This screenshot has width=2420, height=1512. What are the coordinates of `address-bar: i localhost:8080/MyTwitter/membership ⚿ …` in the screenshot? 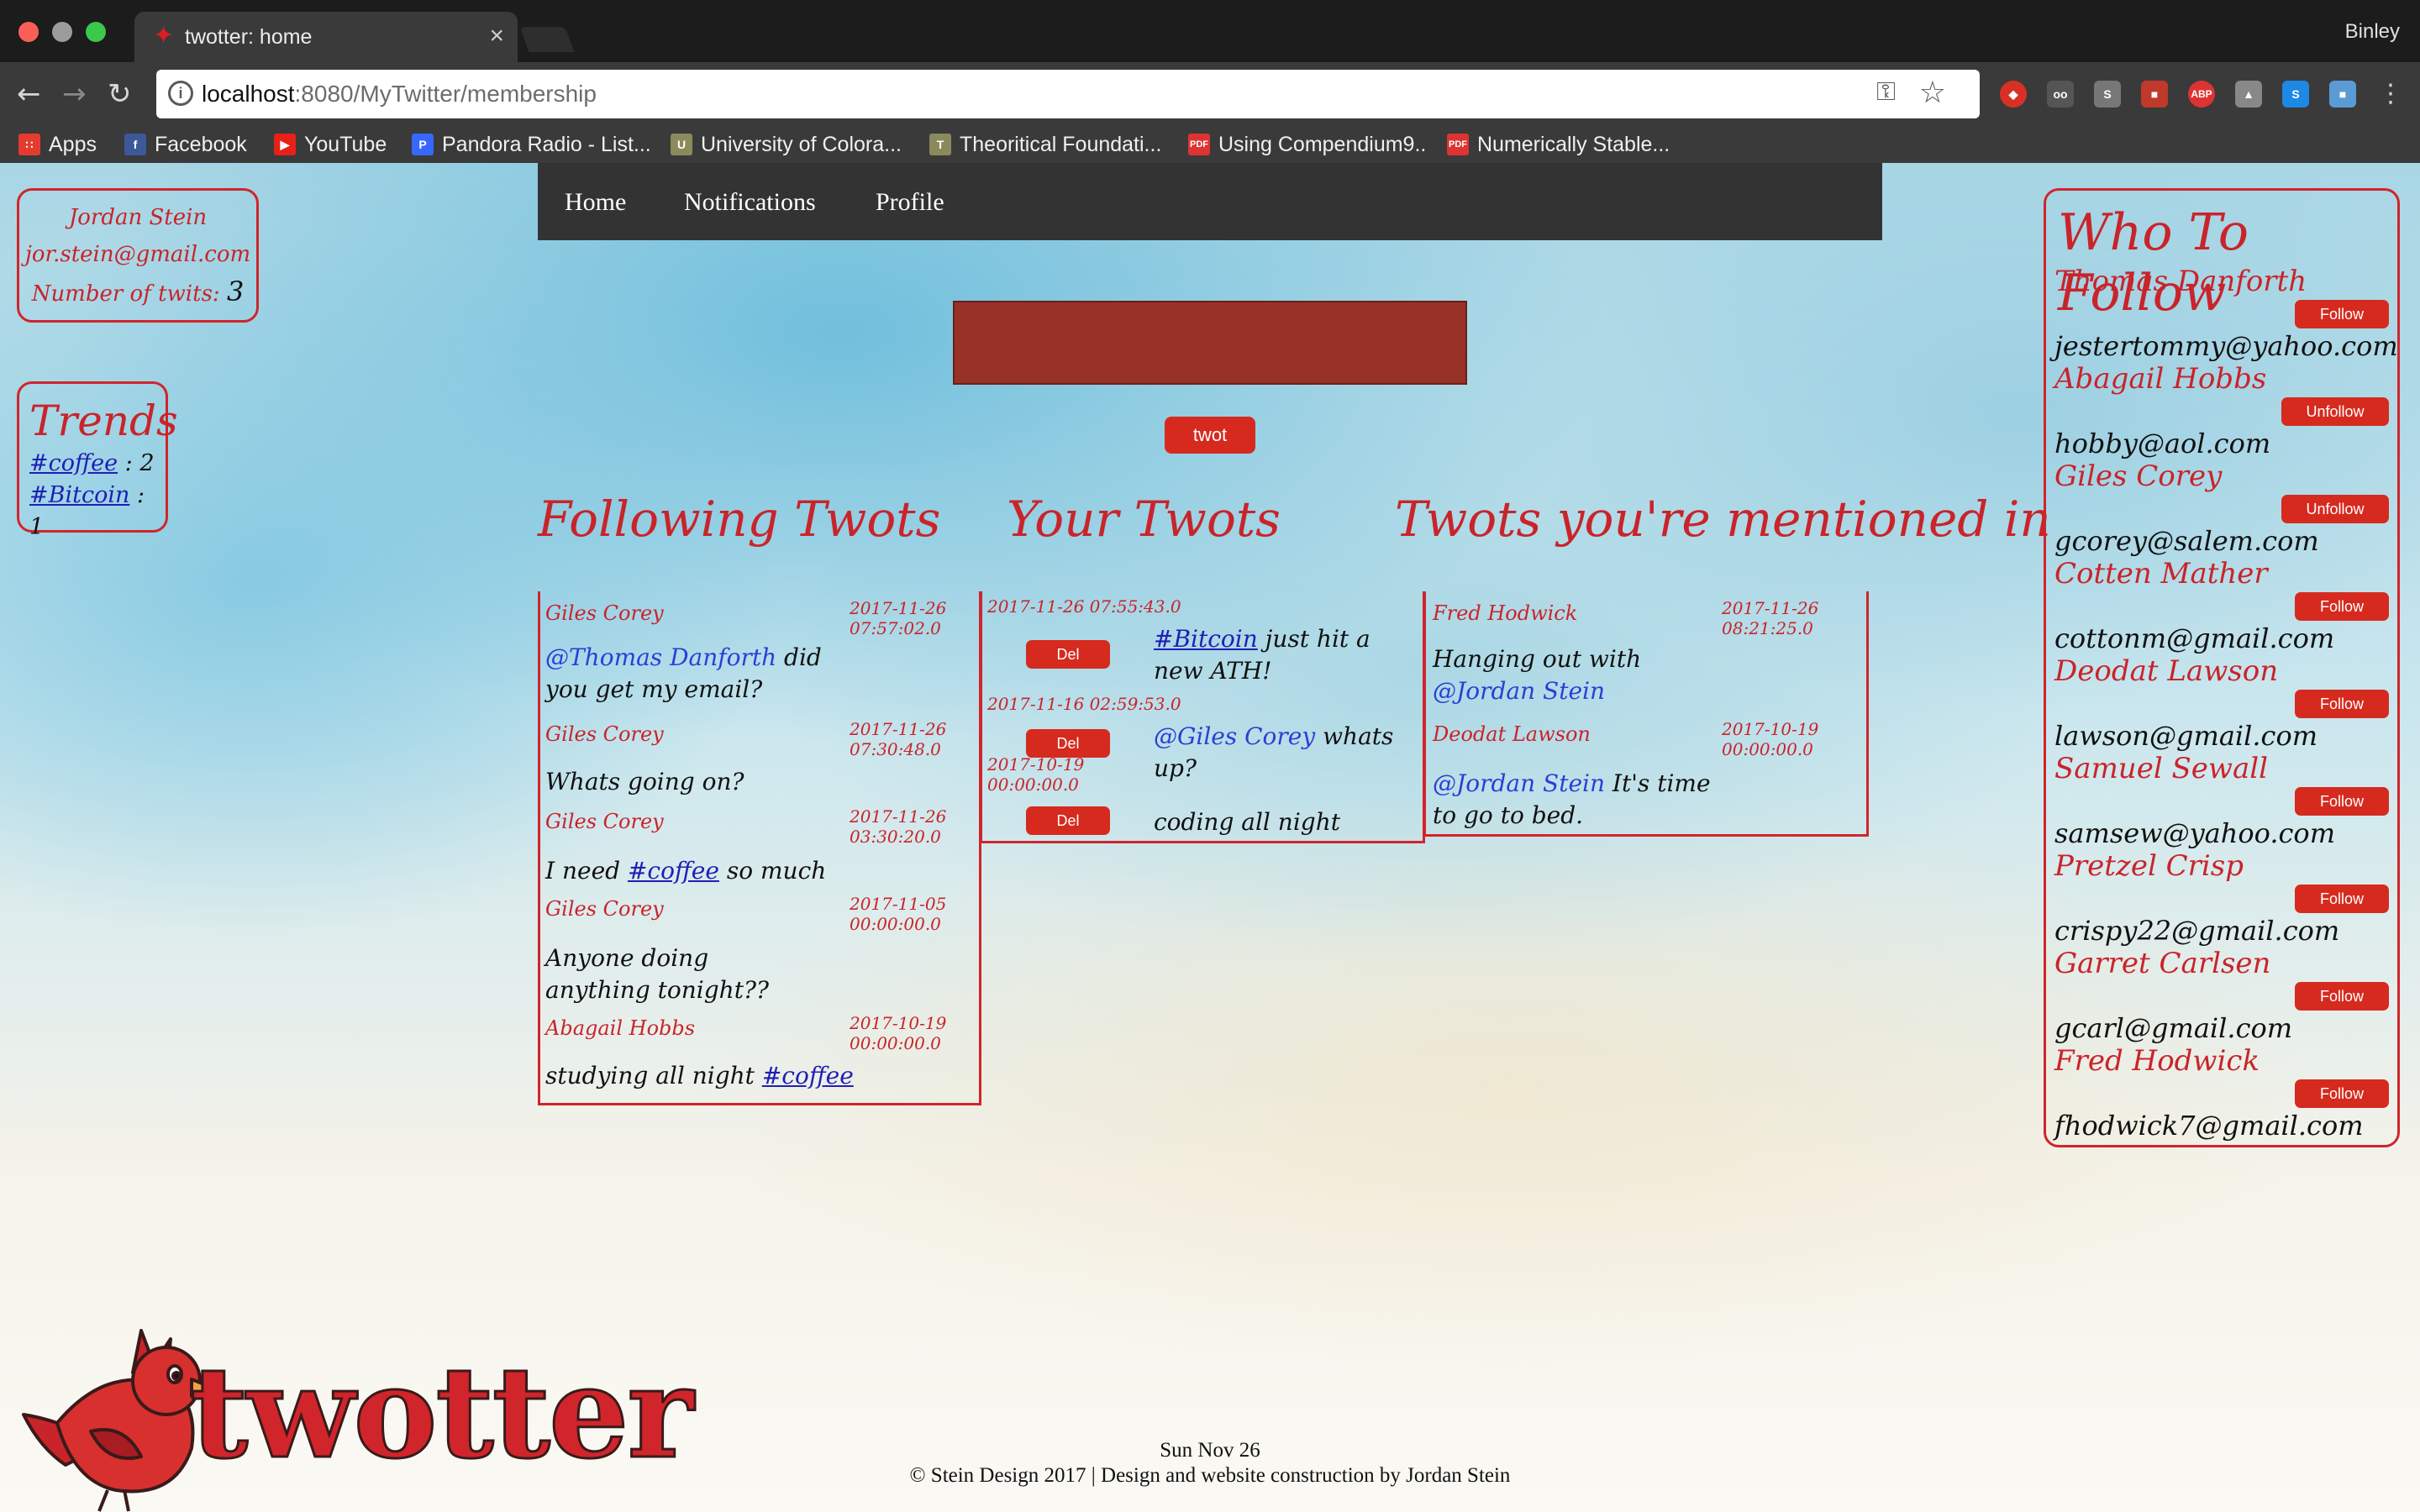 It's located at (1068, 94).